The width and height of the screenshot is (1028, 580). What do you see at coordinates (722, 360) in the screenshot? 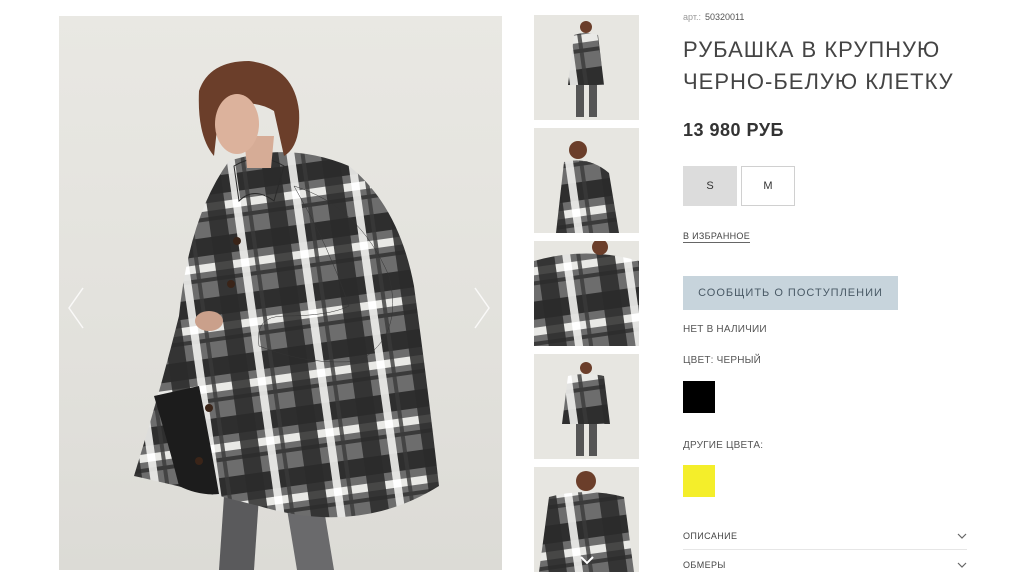
I see `color-label: ЦВЕТ: ЧЕРНЫЙ` at bounding box center [722, 360].